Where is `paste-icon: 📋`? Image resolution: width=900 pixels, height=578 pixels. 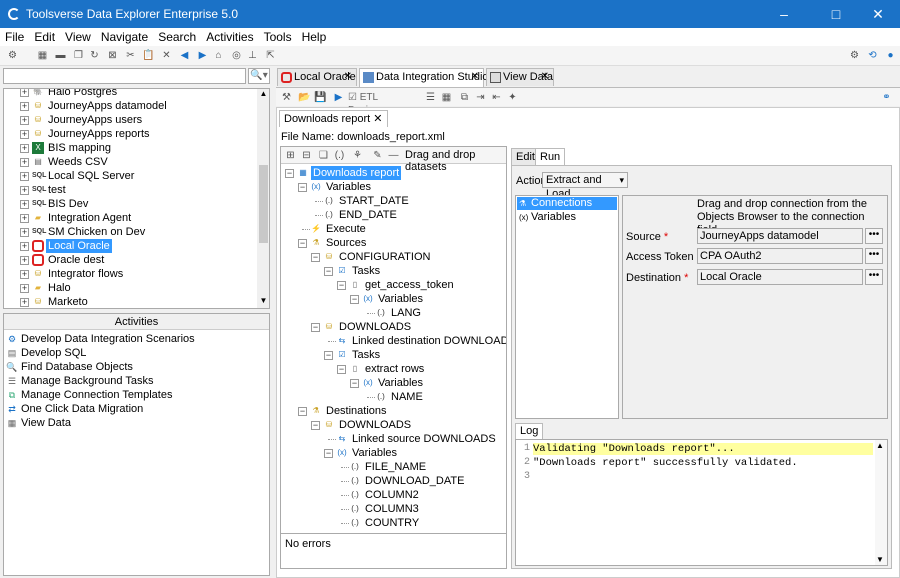
paste-icon: 📋 is located at coordinates (148, 55).